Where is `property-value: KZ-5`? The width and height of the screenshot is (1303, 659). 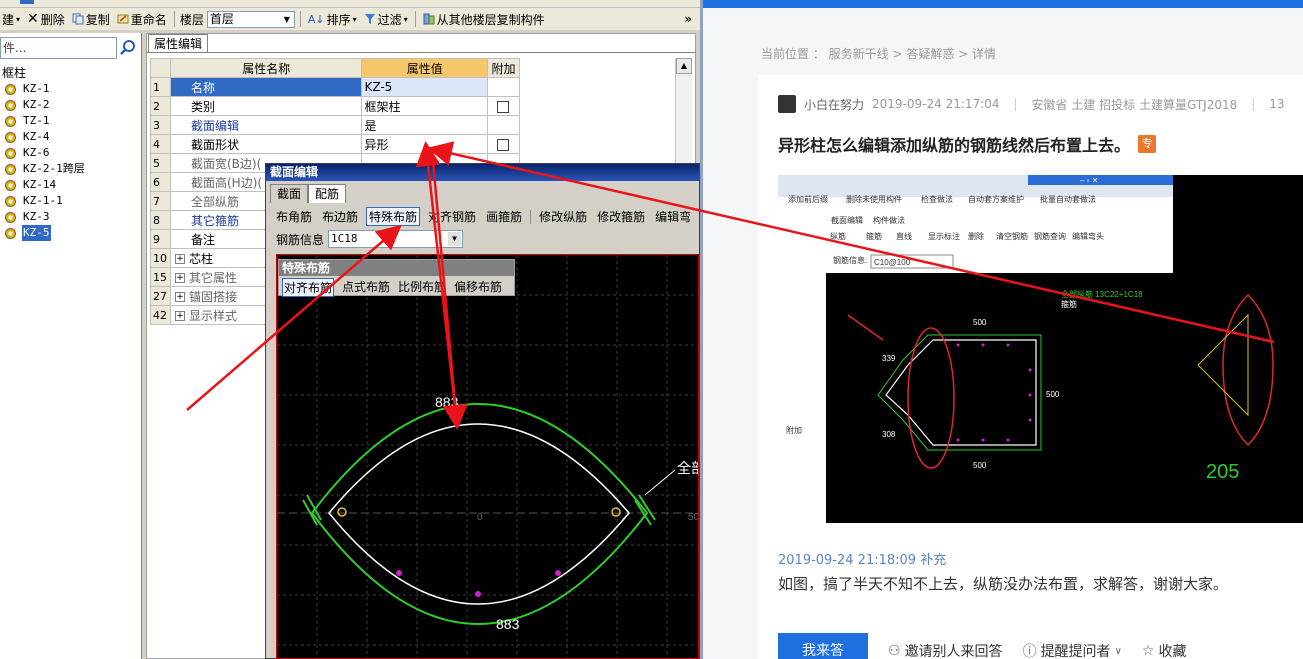 property-value: KZ-5 is located at coordinates (424, 87).